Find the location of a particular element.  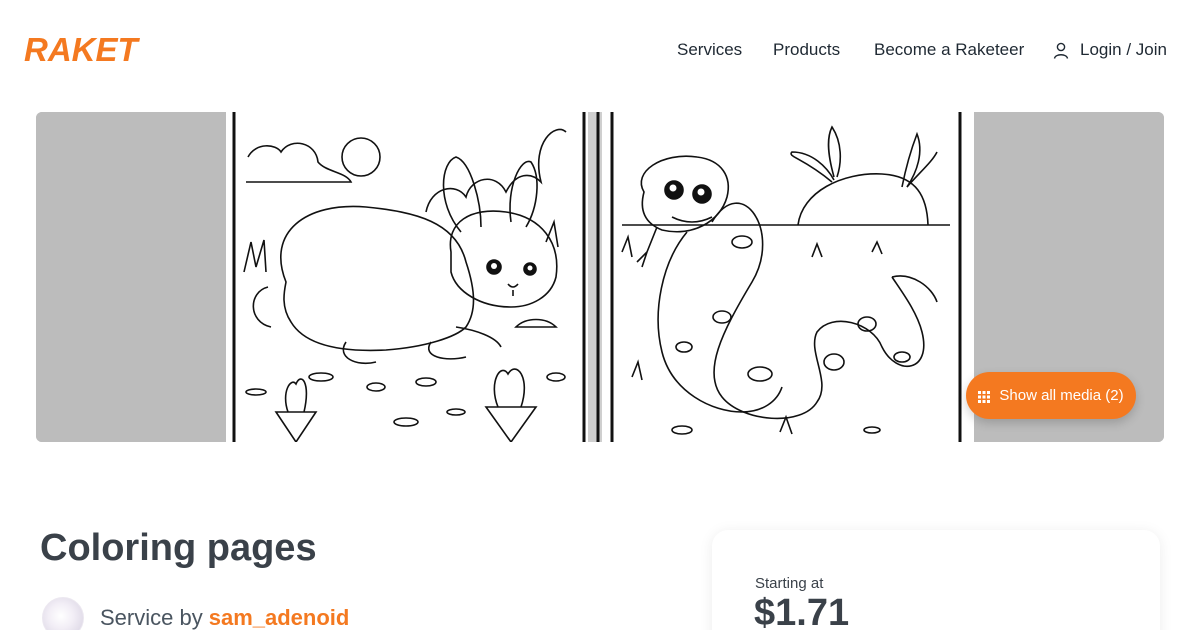

service-author: Service by sam_adenoid is located at coordinates (196, 613).